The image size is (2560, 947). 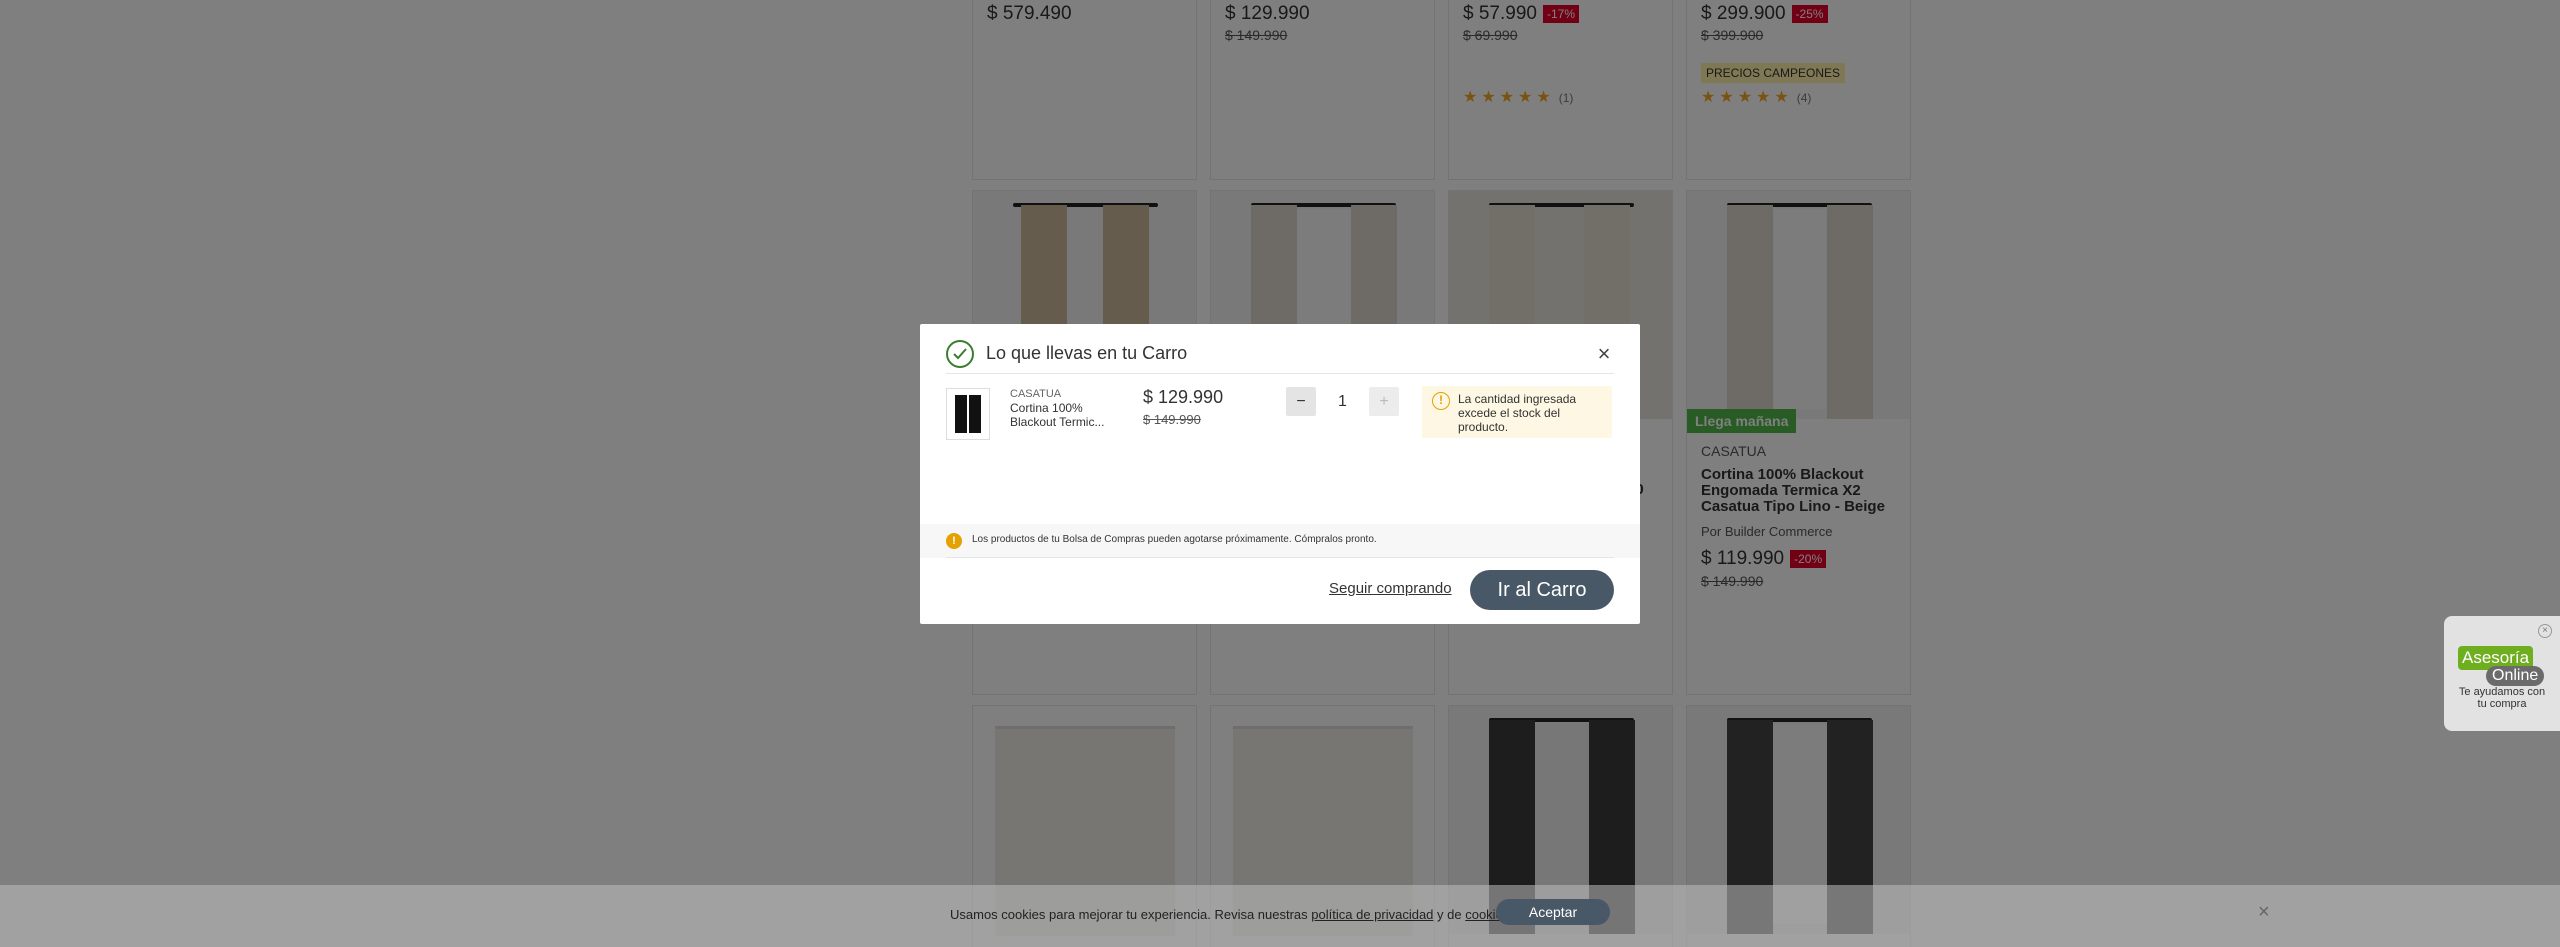 I want to click on divider, so click(x=1280, y=557).